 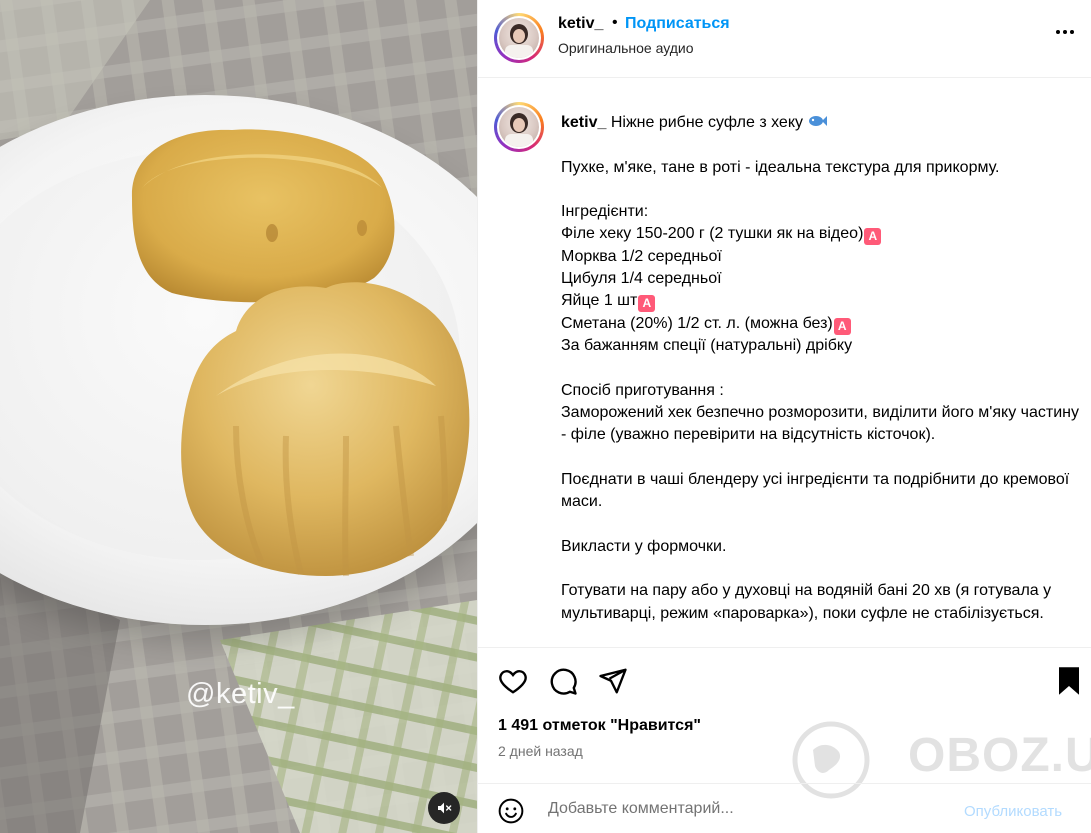 What do you see at coordinates (580, 24) in the screenshot?
I see `author-username: ketiv_` at bounding box center [580, 24].